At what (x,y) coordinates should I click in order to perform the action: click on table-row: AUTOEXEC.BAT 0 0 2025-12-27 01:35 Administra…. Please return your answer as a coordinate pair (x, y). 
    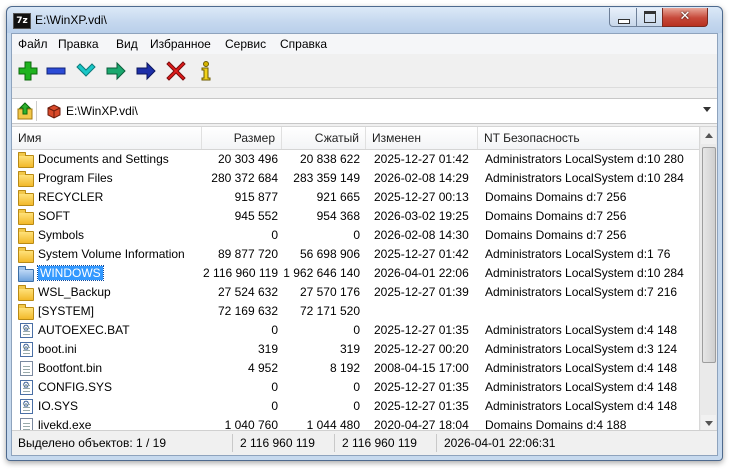
    Looking at the image, I should click on (356, 330).